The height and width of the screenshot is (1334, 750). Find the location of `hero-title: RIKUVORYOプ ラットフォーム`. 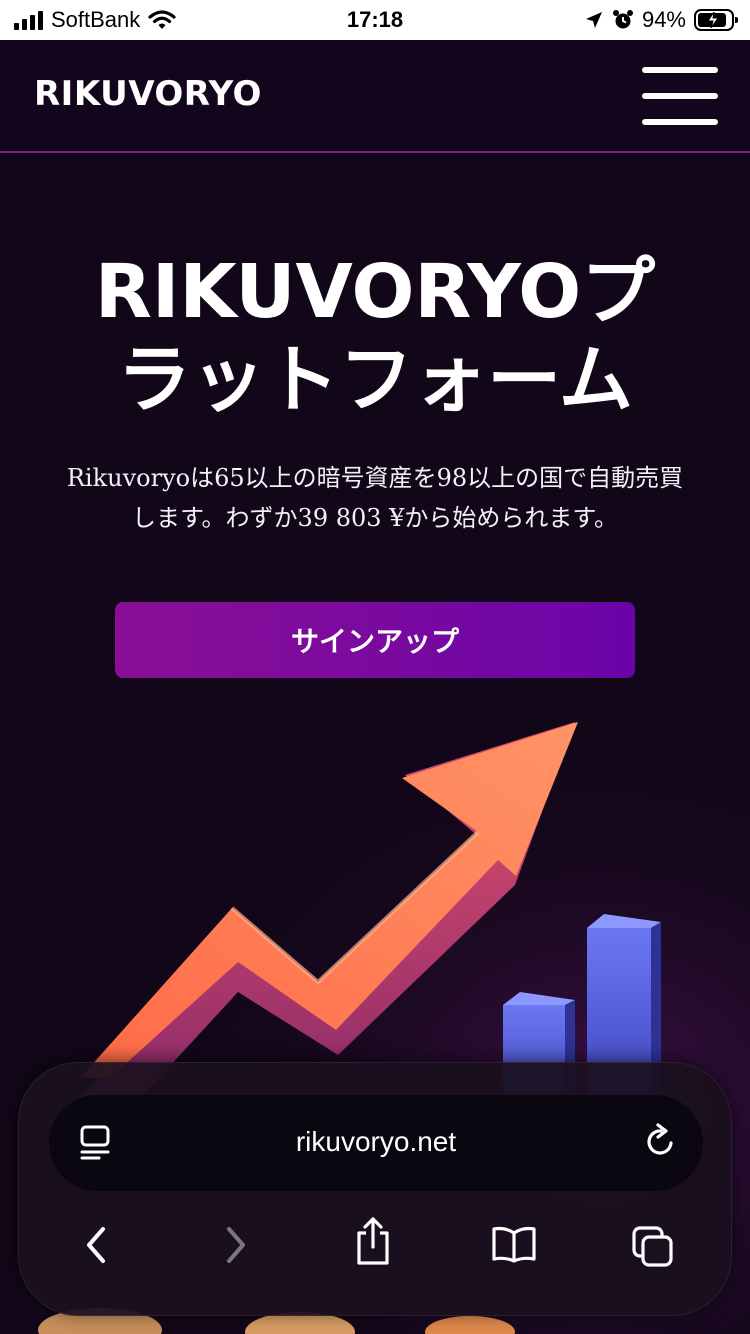

hero-title: RIKUVORYOプ ラットフォーム is located at coordinates (375, 336).